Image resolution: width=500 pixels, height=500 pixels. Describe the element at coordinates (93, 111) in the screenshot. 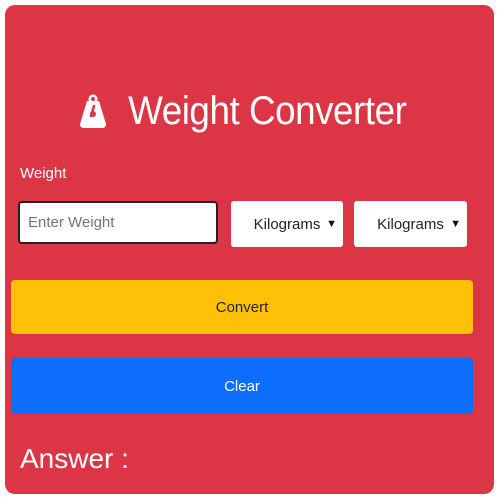

I see `weight-icon` at that location.